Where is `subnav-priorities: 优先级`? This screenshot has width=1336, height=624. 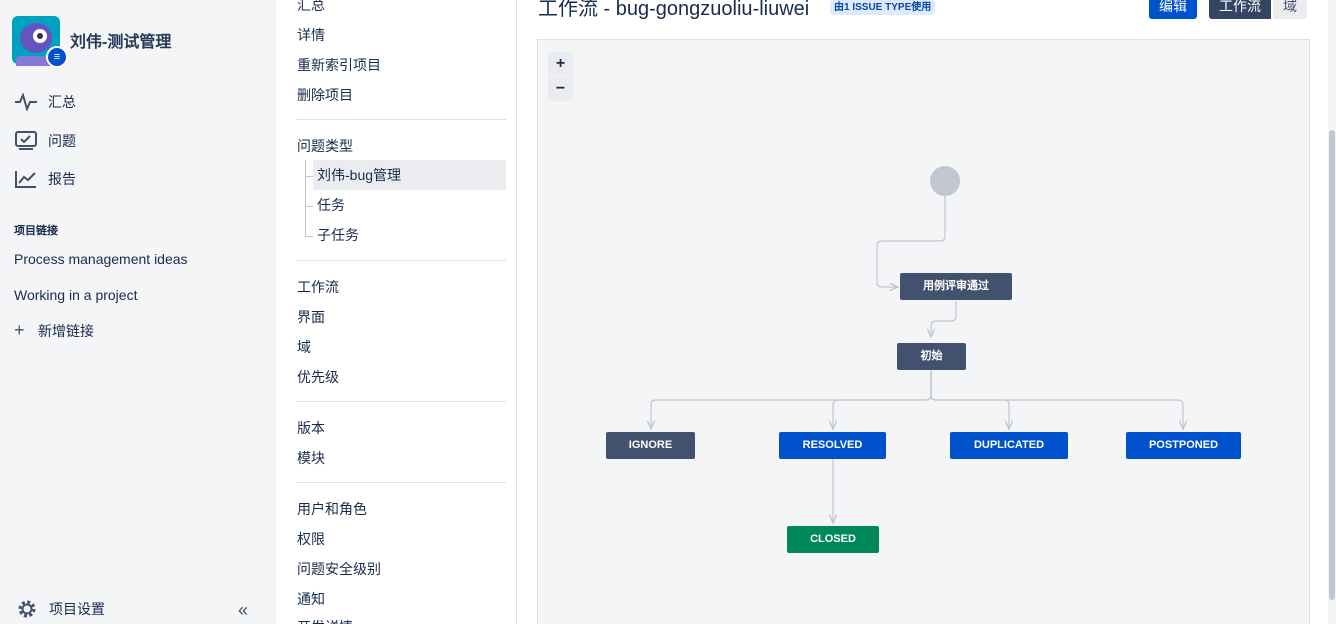 subnav-priorities: 优先级 is located at coordinates (318, 377).